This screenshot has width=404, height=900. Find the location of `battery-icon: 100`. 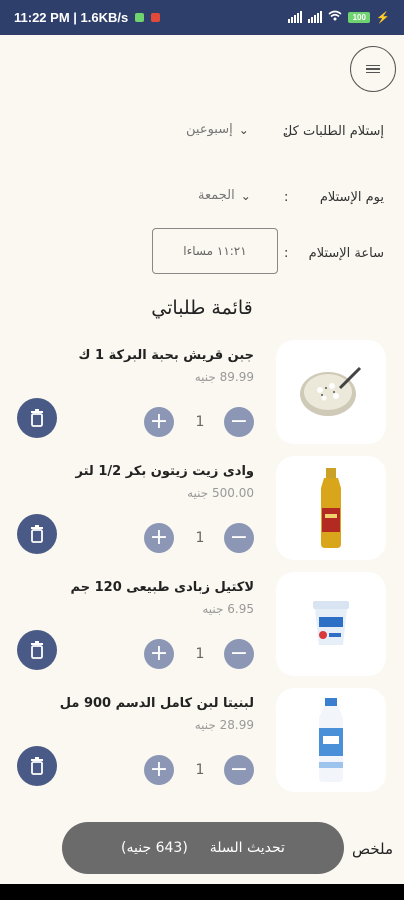

battery-icon: 100 is located at coordinates (359, 17).